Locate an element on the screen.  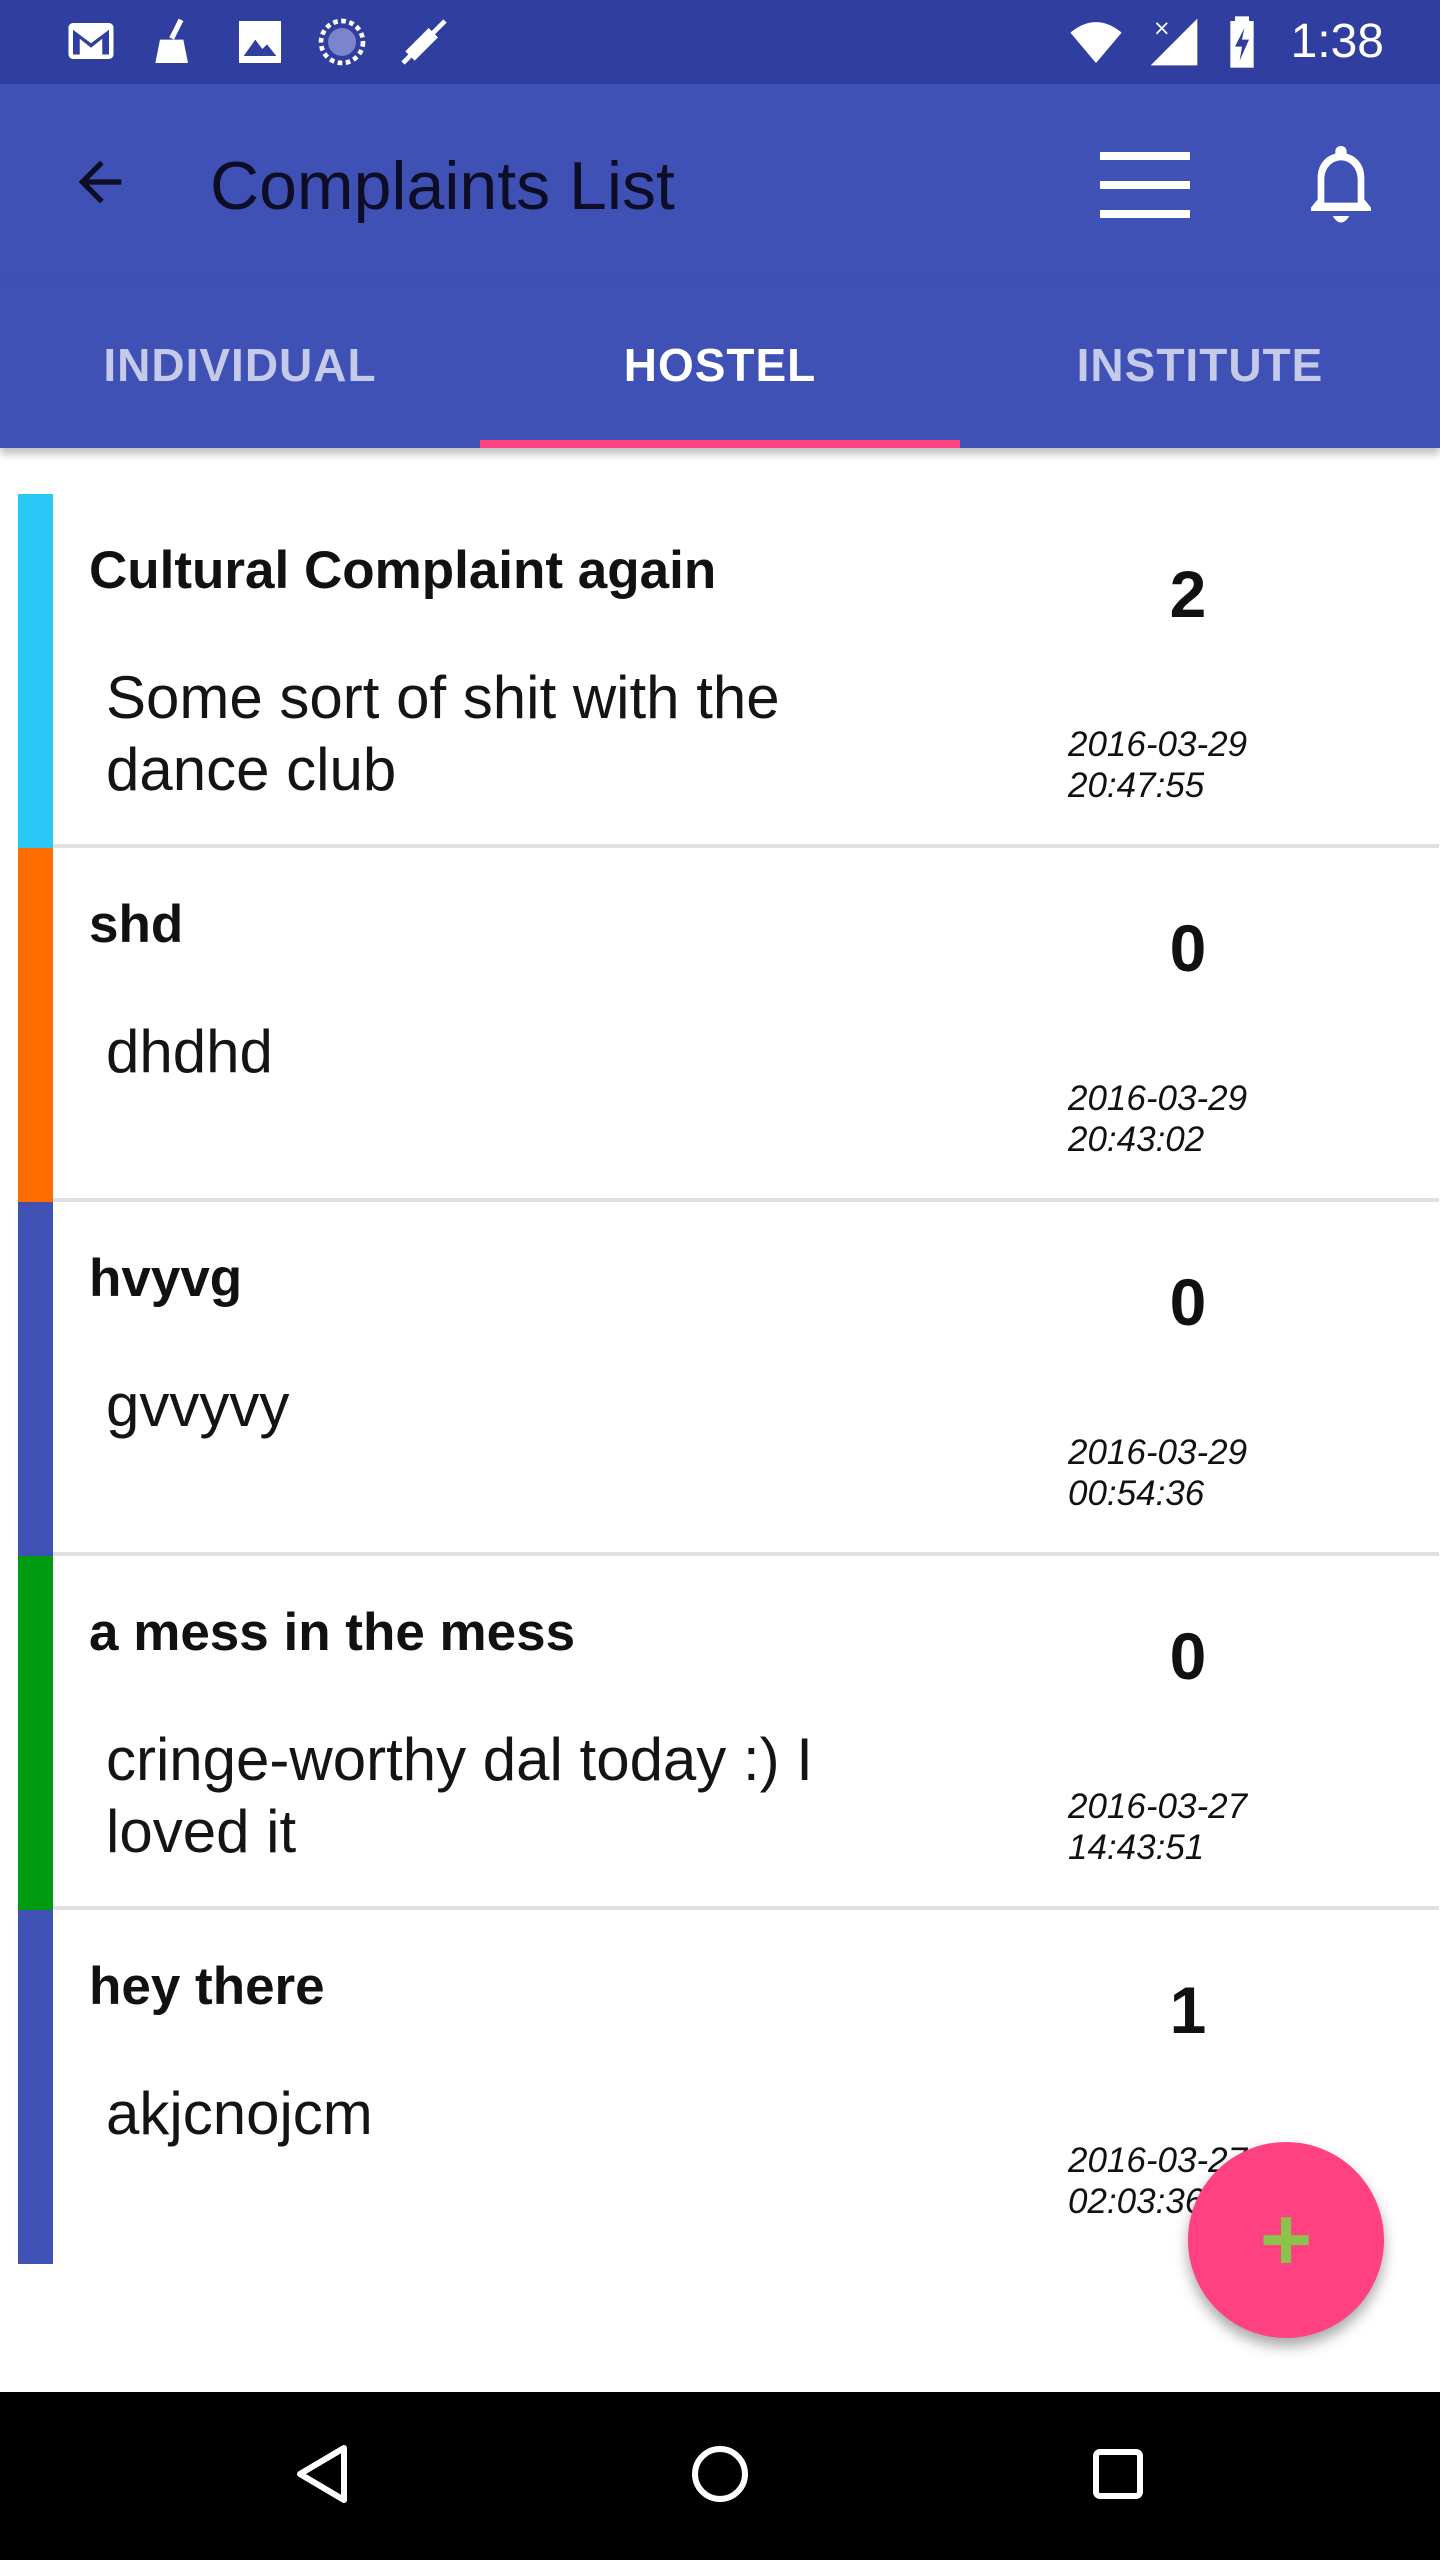
menu-button is located at coordinates (1145, 187).